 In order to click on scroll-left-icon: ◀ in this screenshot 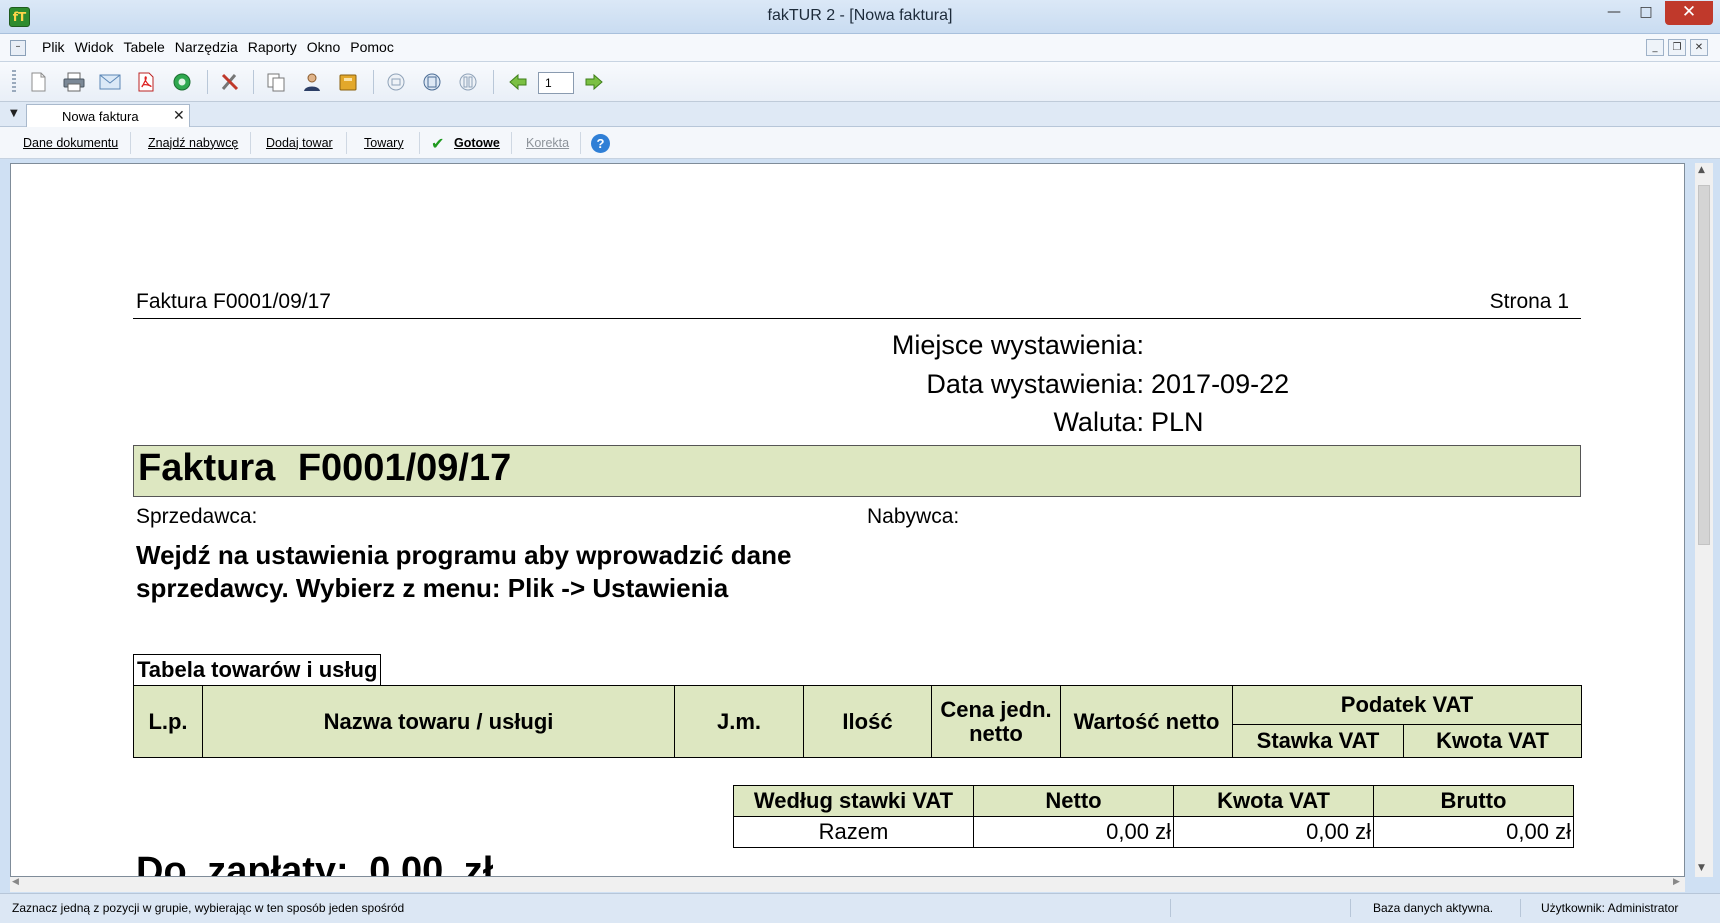, I will do `click(15, 882)`.